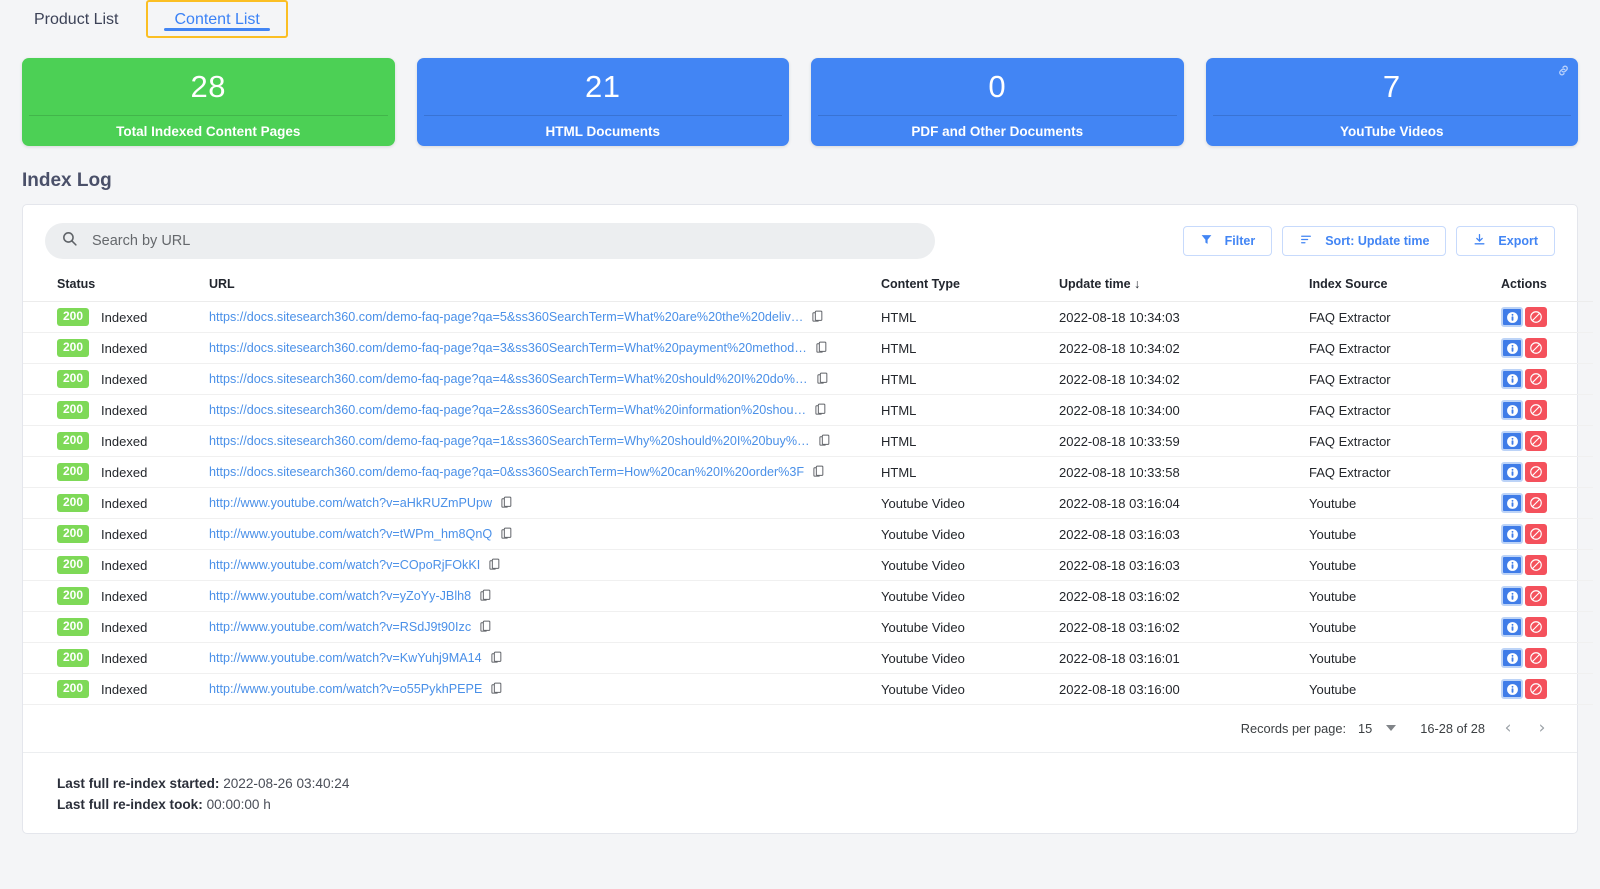  I want to click on cell-update-time: 2022-08-18 03:16:02, so click(1184, 596).